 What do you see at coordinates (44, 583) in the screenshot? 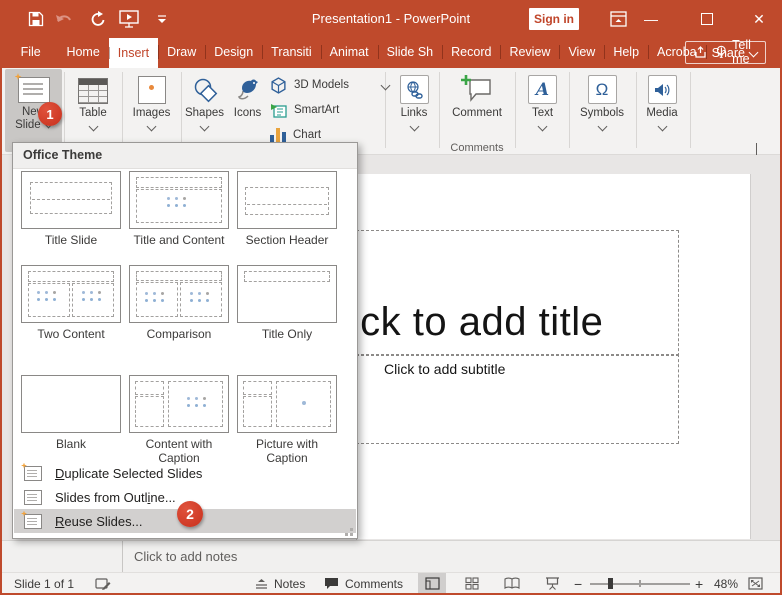
I see `slide-indicator: Slide 1 of 1` at bounding box center [44, 583].